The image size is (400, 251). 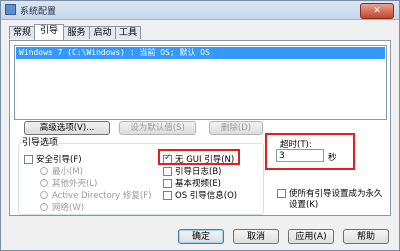 I want to click on network-radio, so click(x=44, y=207).